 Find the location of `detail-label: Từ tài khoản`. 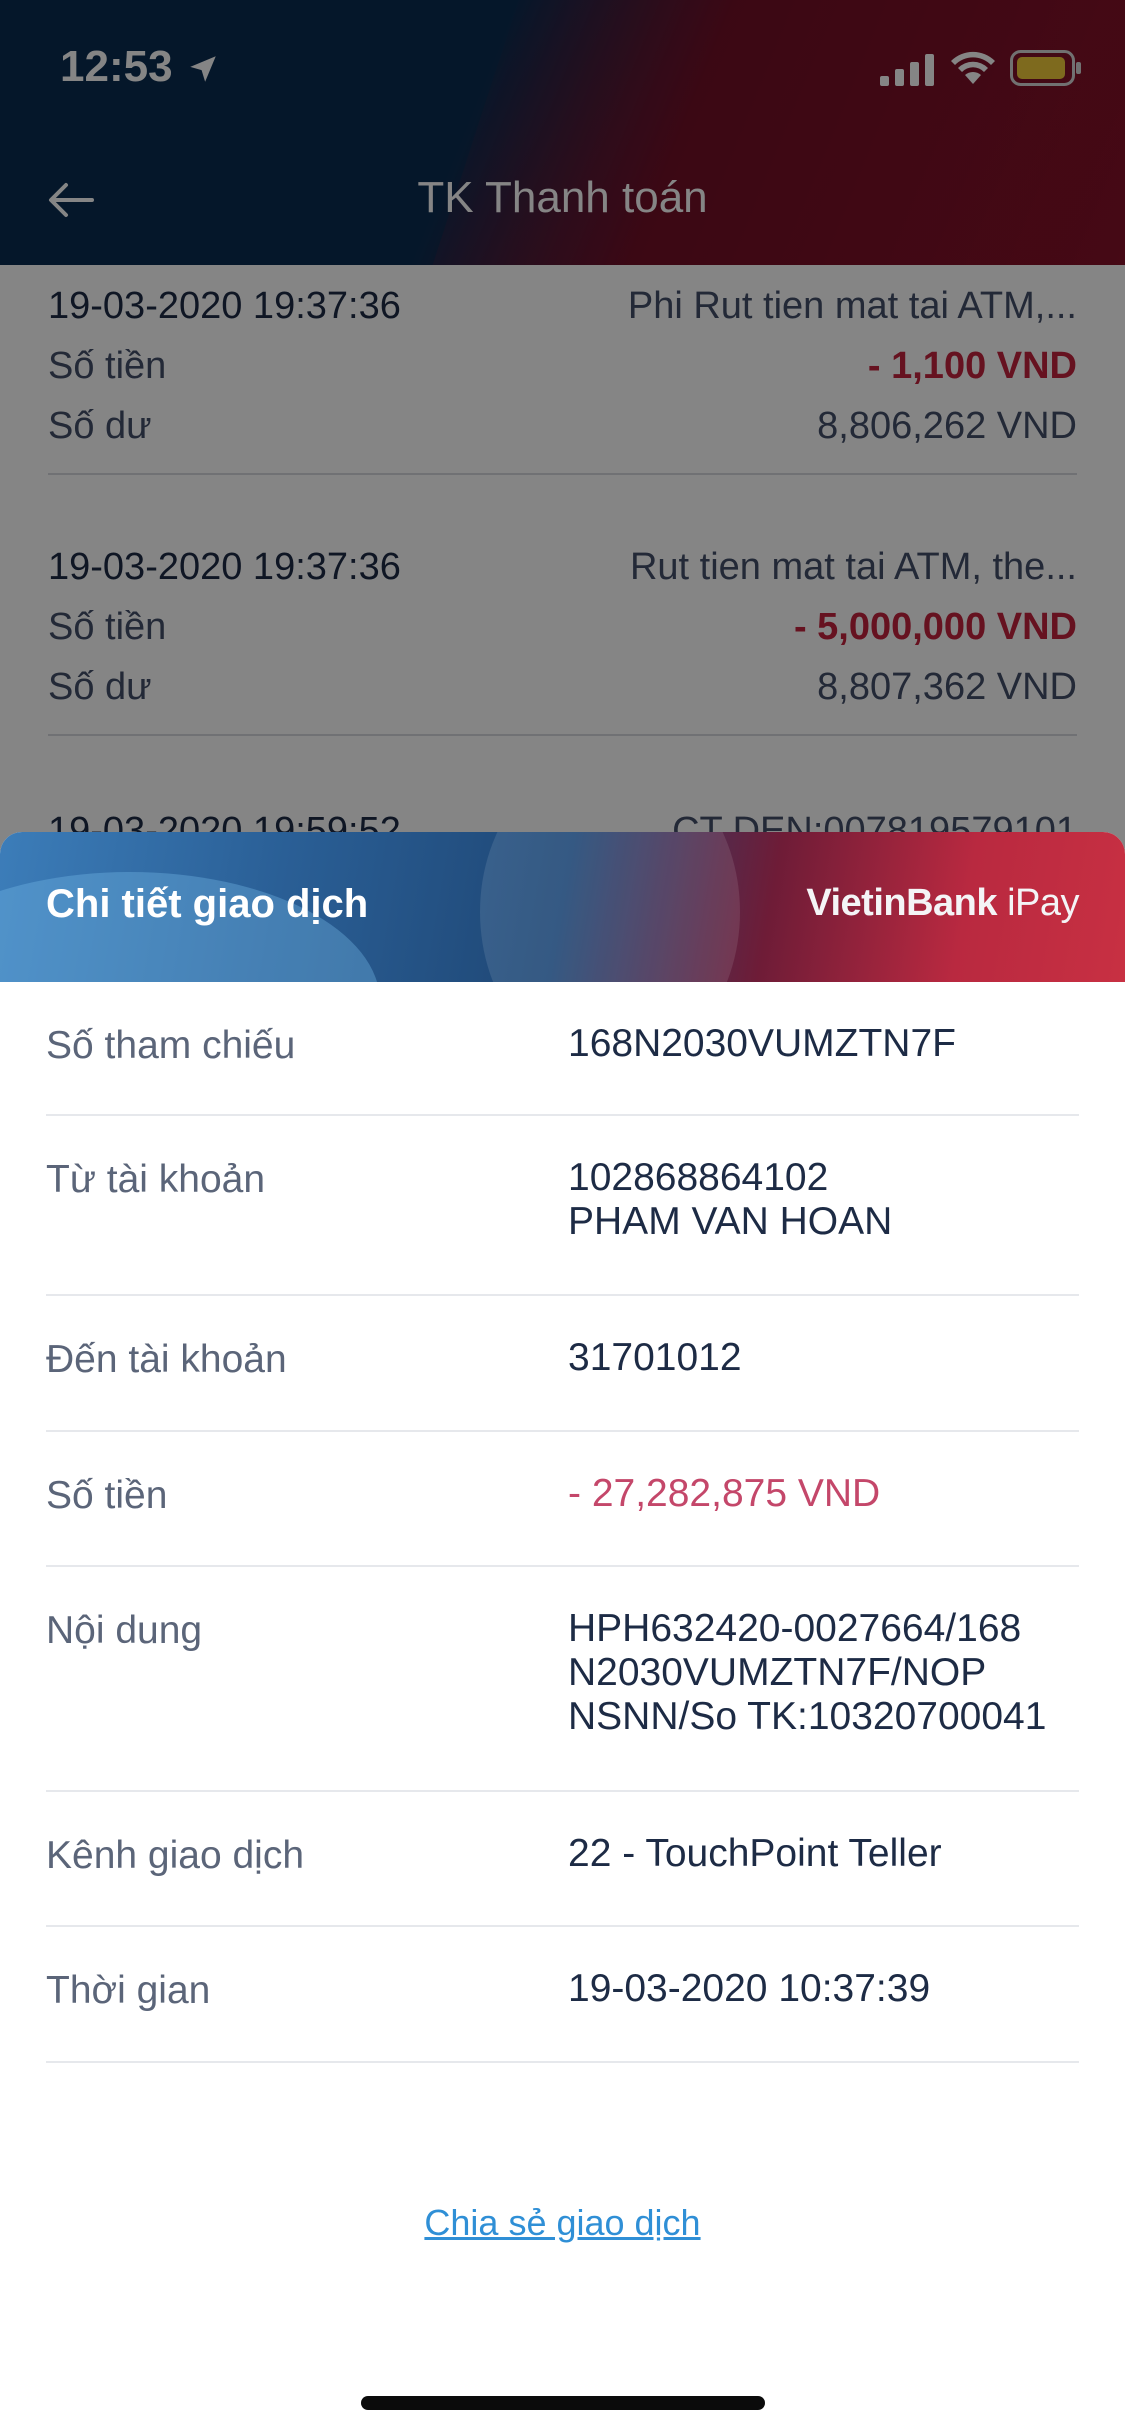

detail-label: Từ tài khoản is located at coordinates (156, 1179).